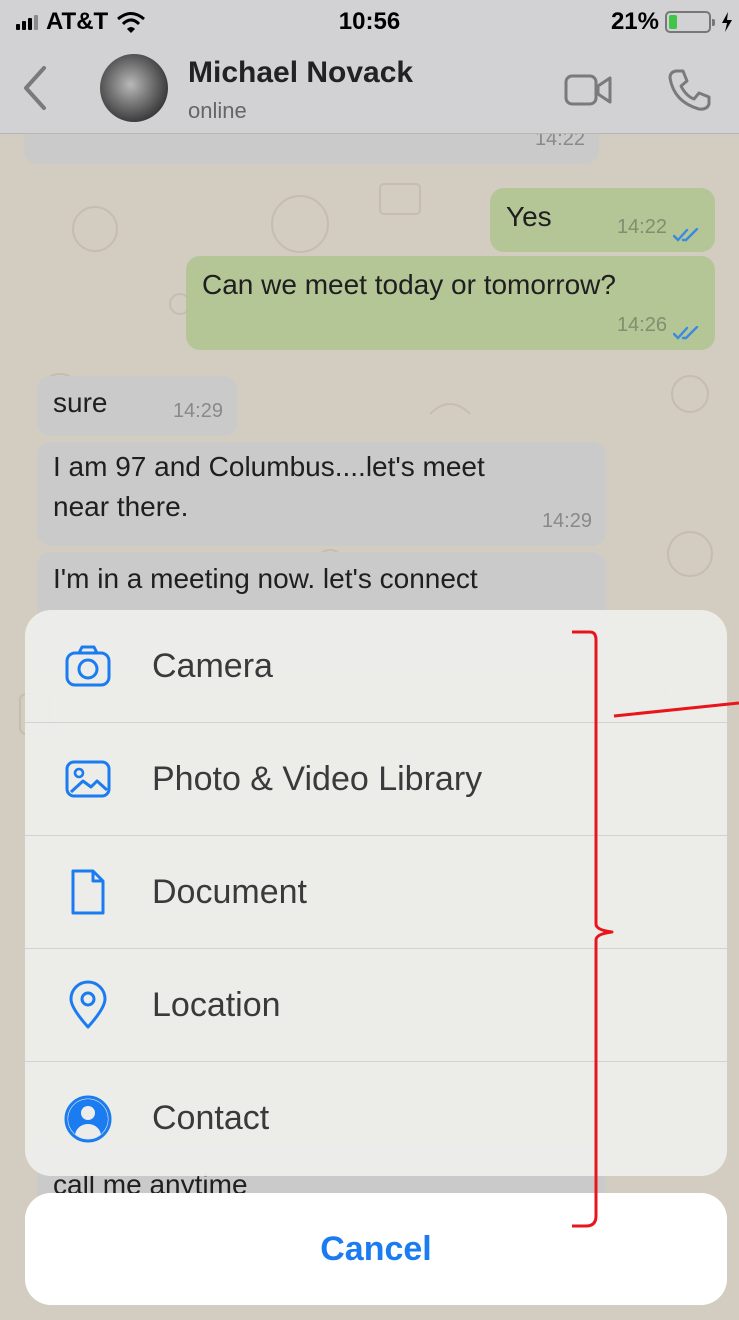 The height and width of the screenshot is (1320, 739). I want to click on status-bar: AT&T 10:56 21%, so click(369, 20).